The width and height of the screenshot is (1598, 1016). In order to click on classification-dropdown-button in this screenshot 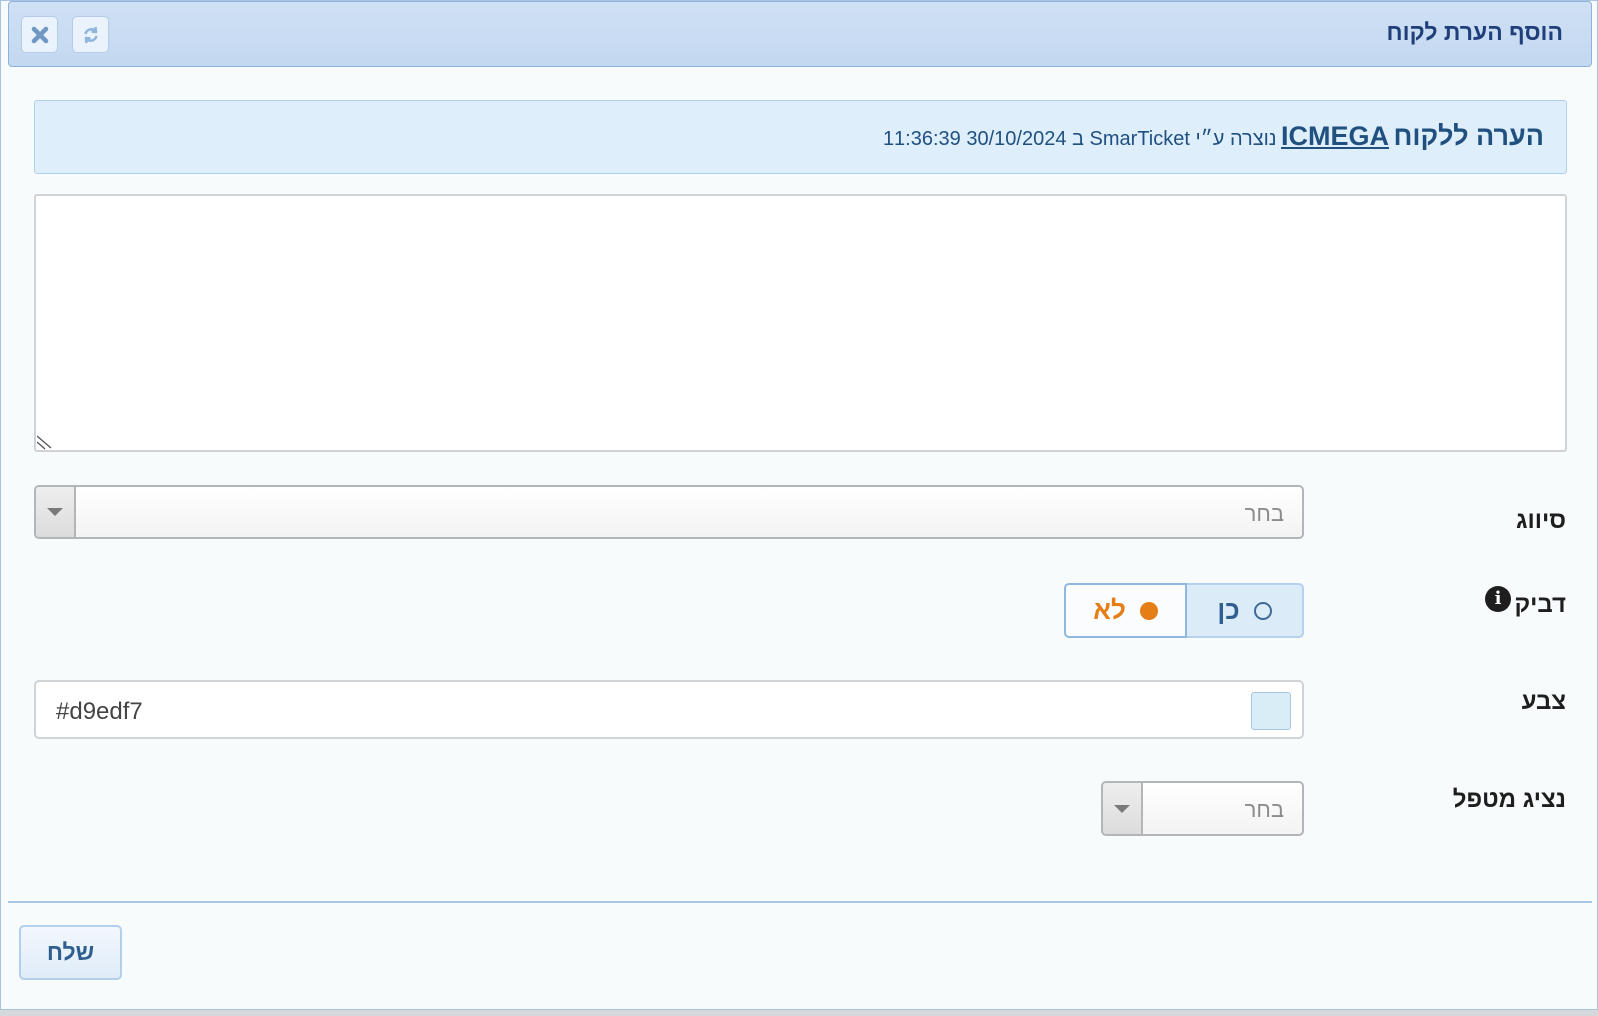, I will do `click(56, 512)`.